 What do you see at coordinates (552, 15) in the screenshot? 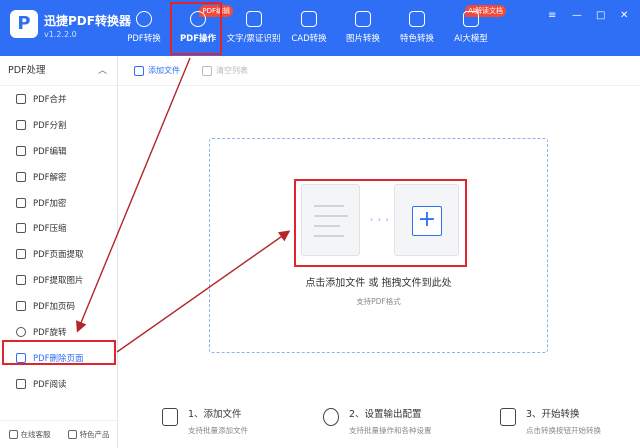
I see `menu-icon: ≡` at bounding box center [552, 15].